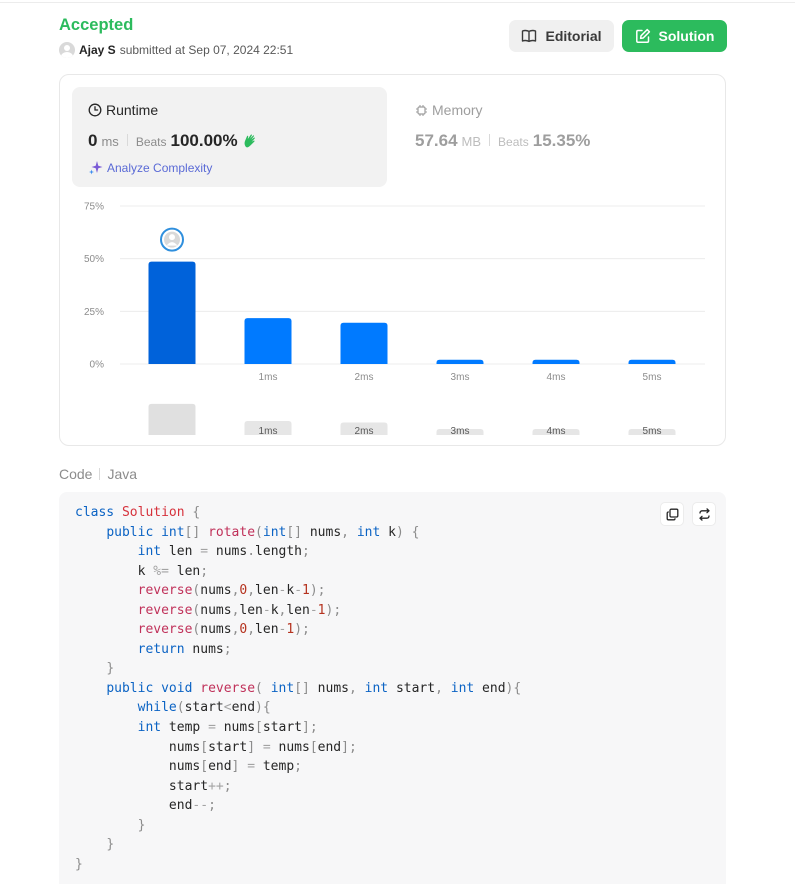 This screenshot has width=795, height=884. I want to click on x-tick-label: 4ms, so click(556, 377).